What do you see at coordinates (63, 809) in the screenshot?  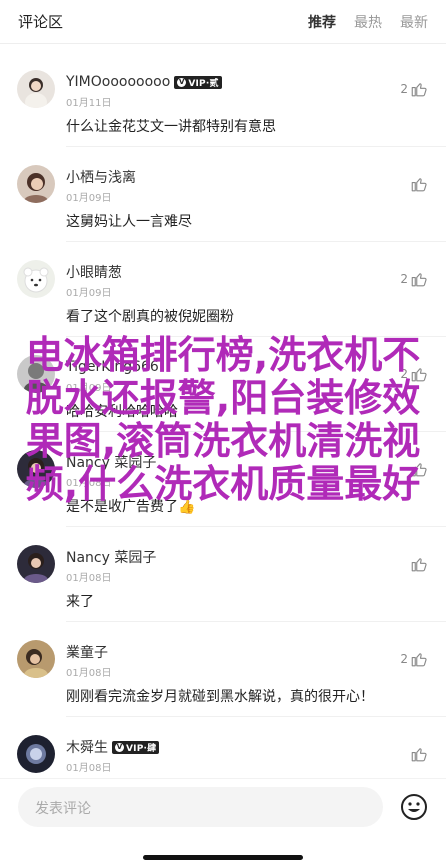 I see `comment-input-placeholder: 发表评论` at bounding box center [63, 809].